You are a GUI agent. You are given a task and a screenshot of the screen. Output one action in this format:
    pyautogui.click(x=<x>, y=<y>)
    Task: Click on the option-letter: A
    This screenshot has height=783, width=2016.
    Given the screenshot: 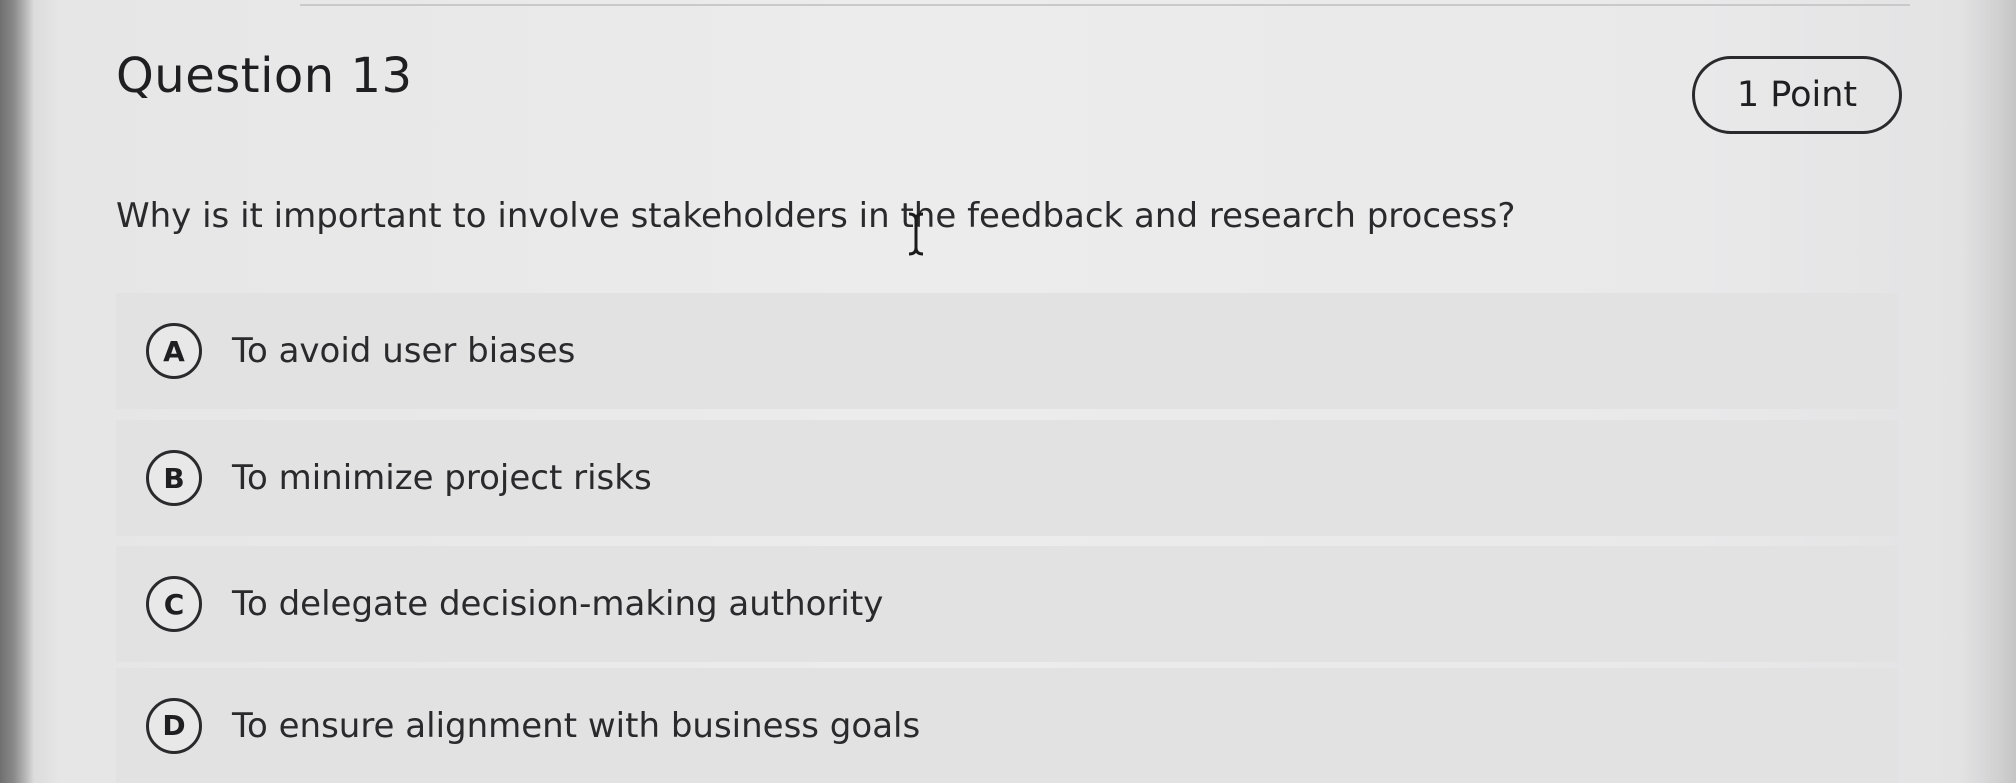 What is the action you would take?
    pyautogui.click(x=174, y=351)
    